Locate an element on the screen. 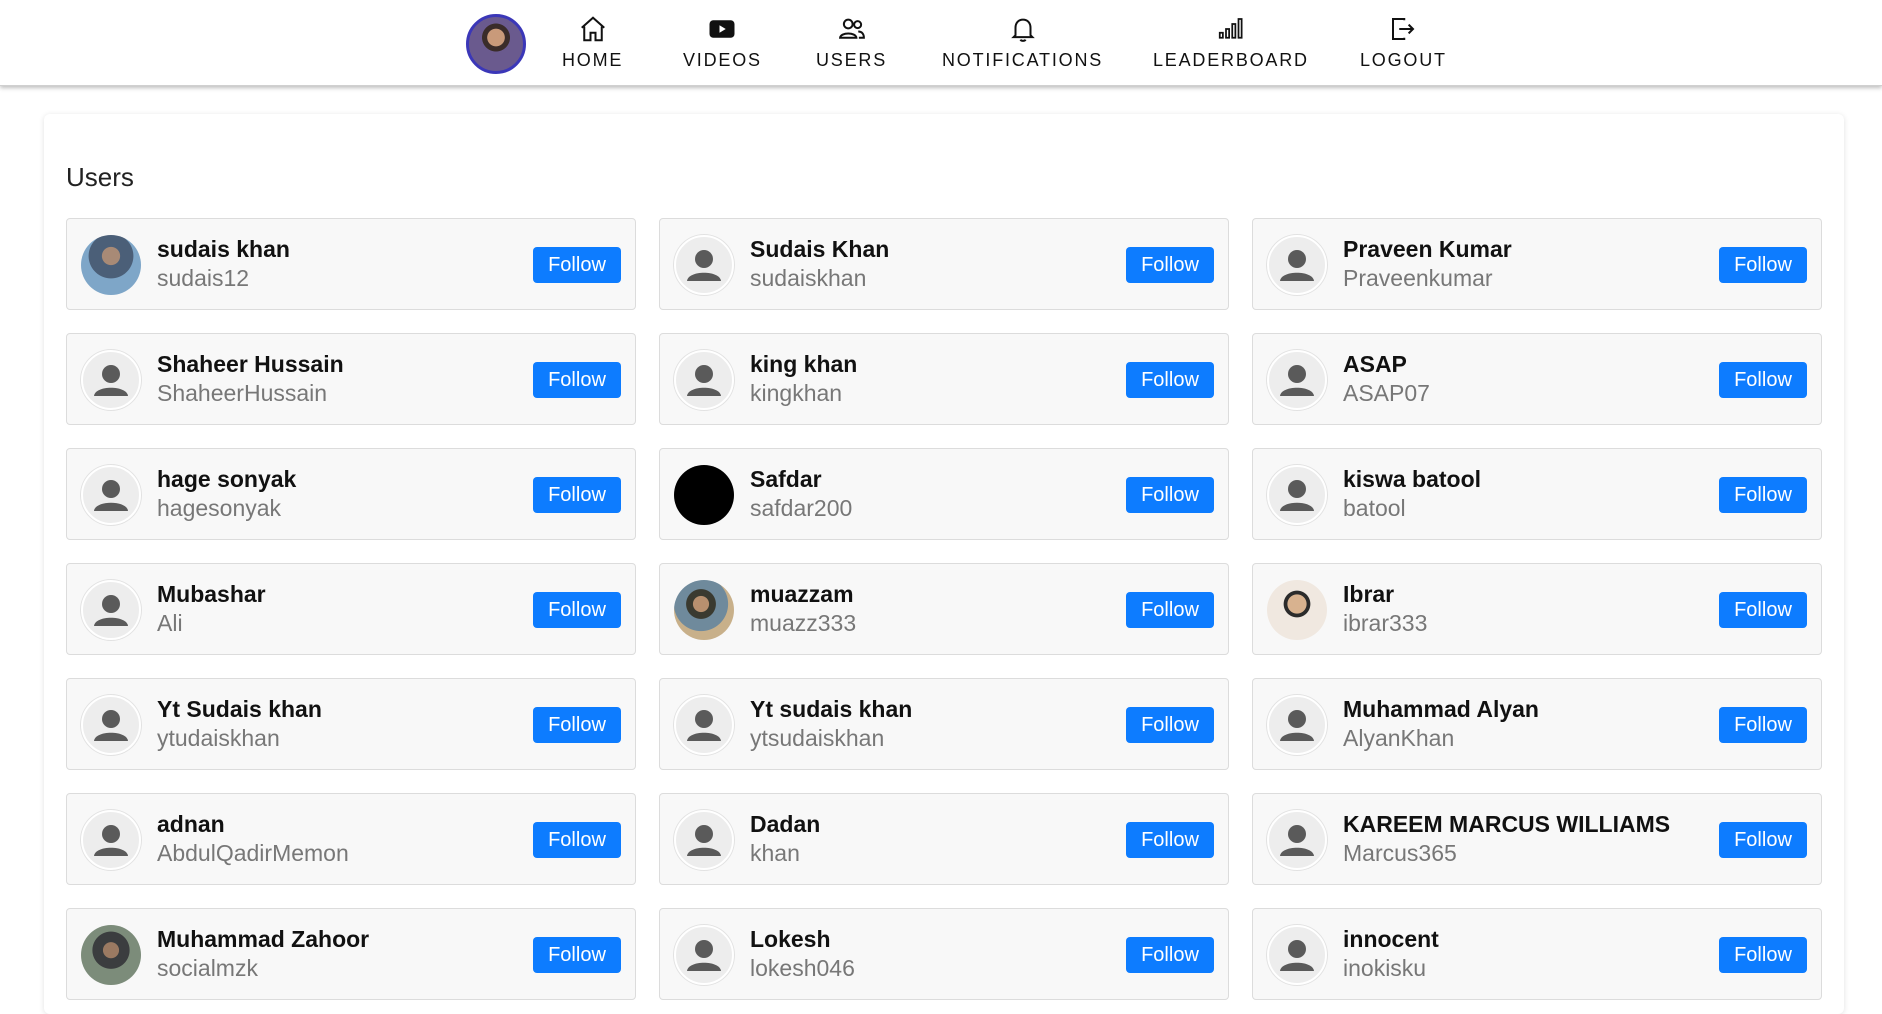 The height and width of the screenshot is (1014, 1882). home-icon is located at coordinates (592, 29).